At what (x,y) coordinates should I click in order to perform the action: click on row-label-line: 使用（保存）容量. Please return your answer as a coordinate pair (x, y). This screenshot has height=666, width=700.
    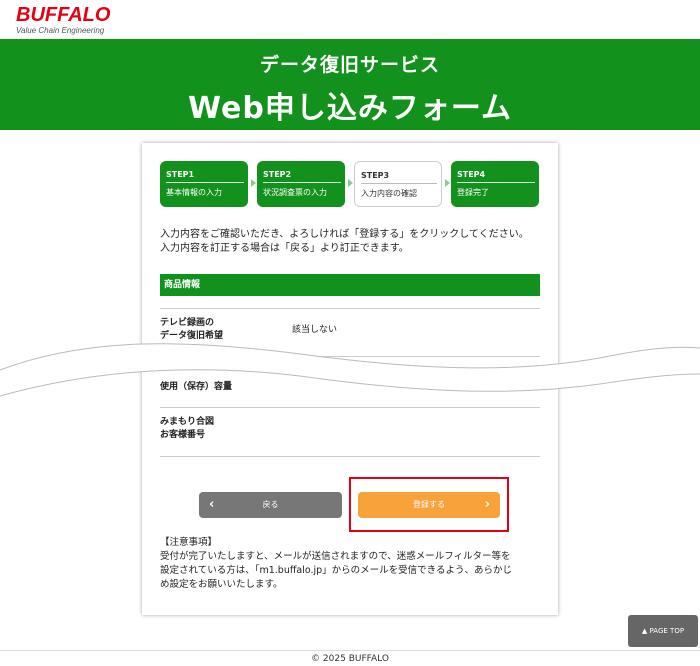
    Looking at the image, I should click on (196, 387).